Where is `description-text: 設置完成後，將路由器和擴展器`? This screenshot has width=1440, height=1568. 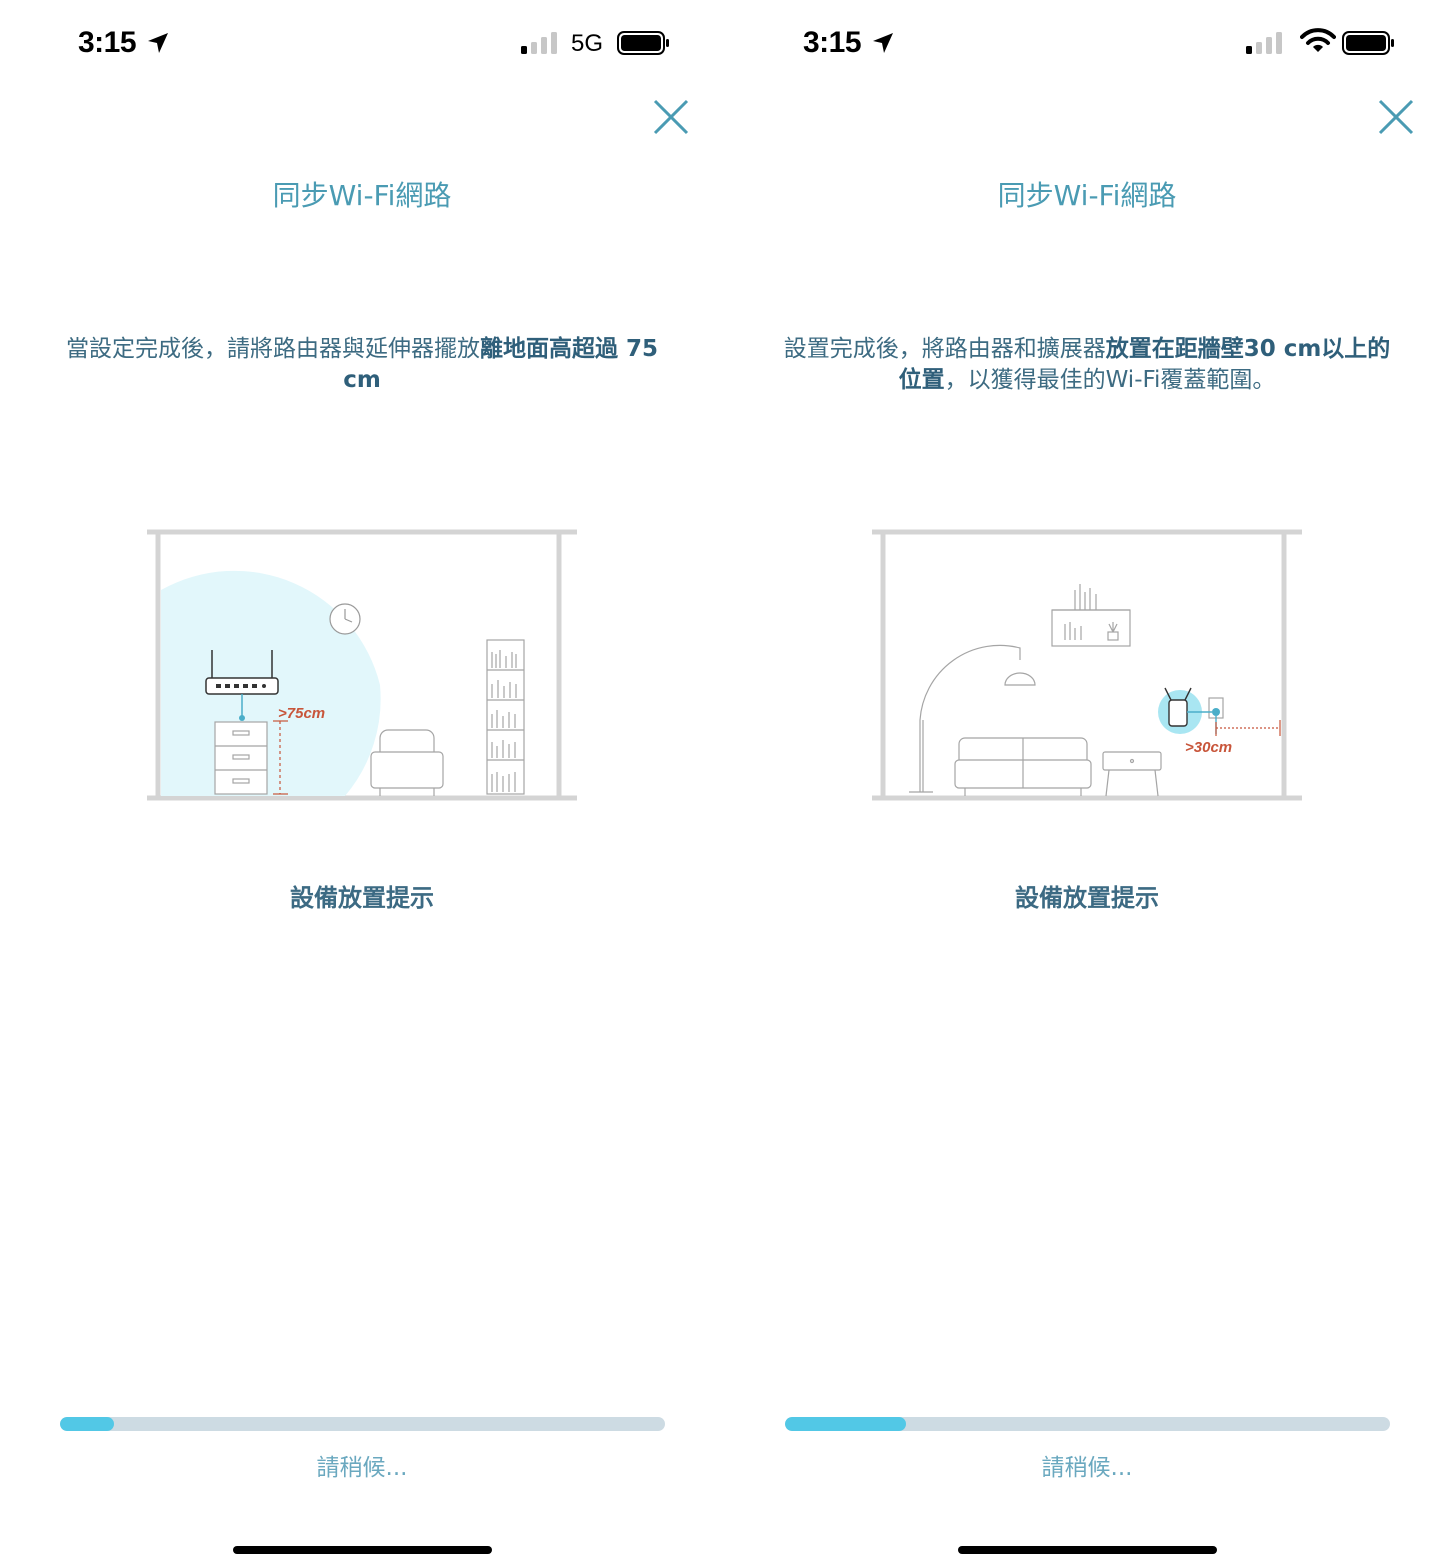
description-text: 設置完成後，將路由器和擴展器 is located at coordinates (944, 349).